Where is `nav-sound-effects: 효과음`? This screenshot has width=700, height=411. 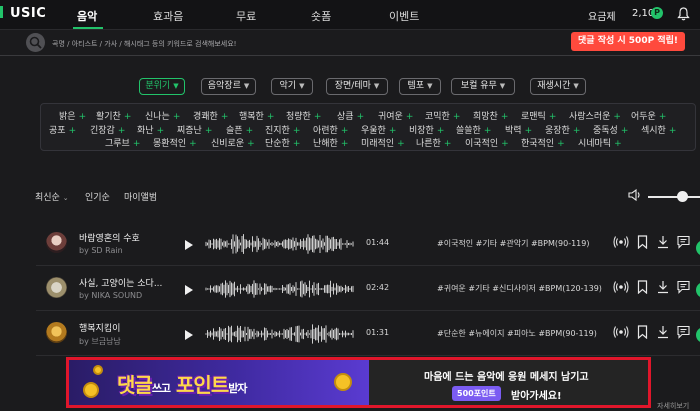 nav-sound-effects: 효과음 is located at coordinates (168, 16).